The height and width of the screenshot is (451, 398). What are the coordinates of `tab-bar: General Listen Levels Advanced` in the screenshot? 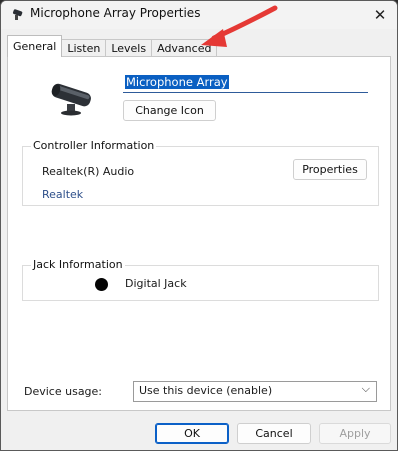 It's located at (112, 45).